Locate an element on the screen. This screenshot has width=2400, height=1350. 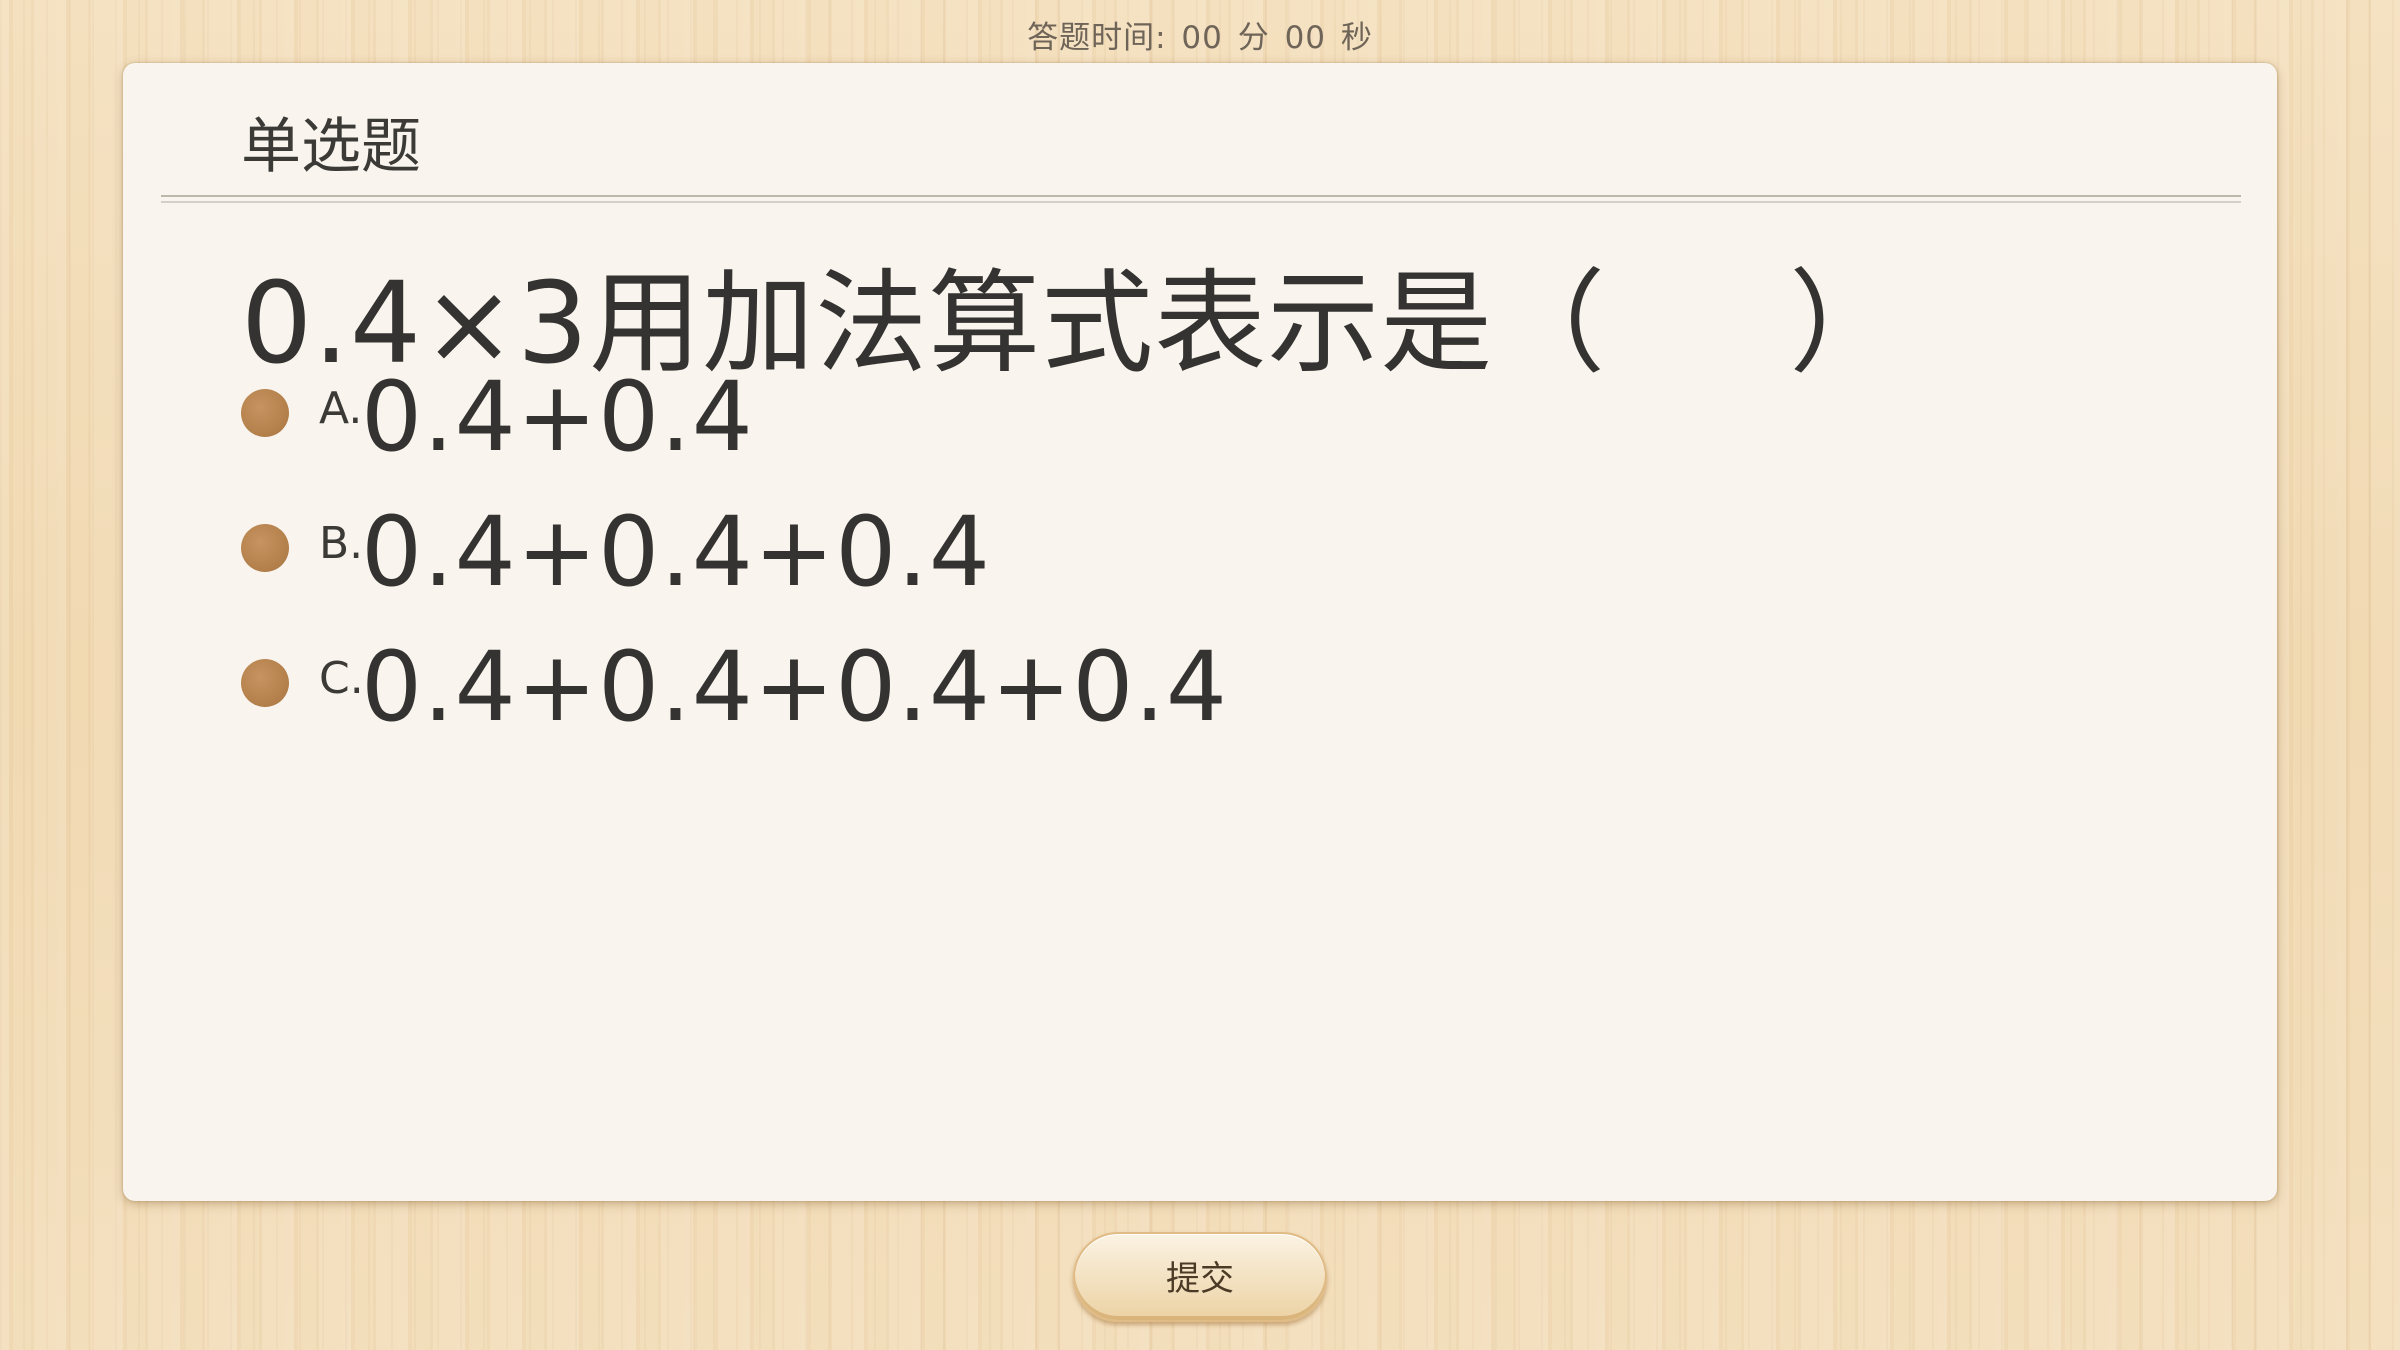
submit-button: 提交 is located at coordinates (1200, 1277).